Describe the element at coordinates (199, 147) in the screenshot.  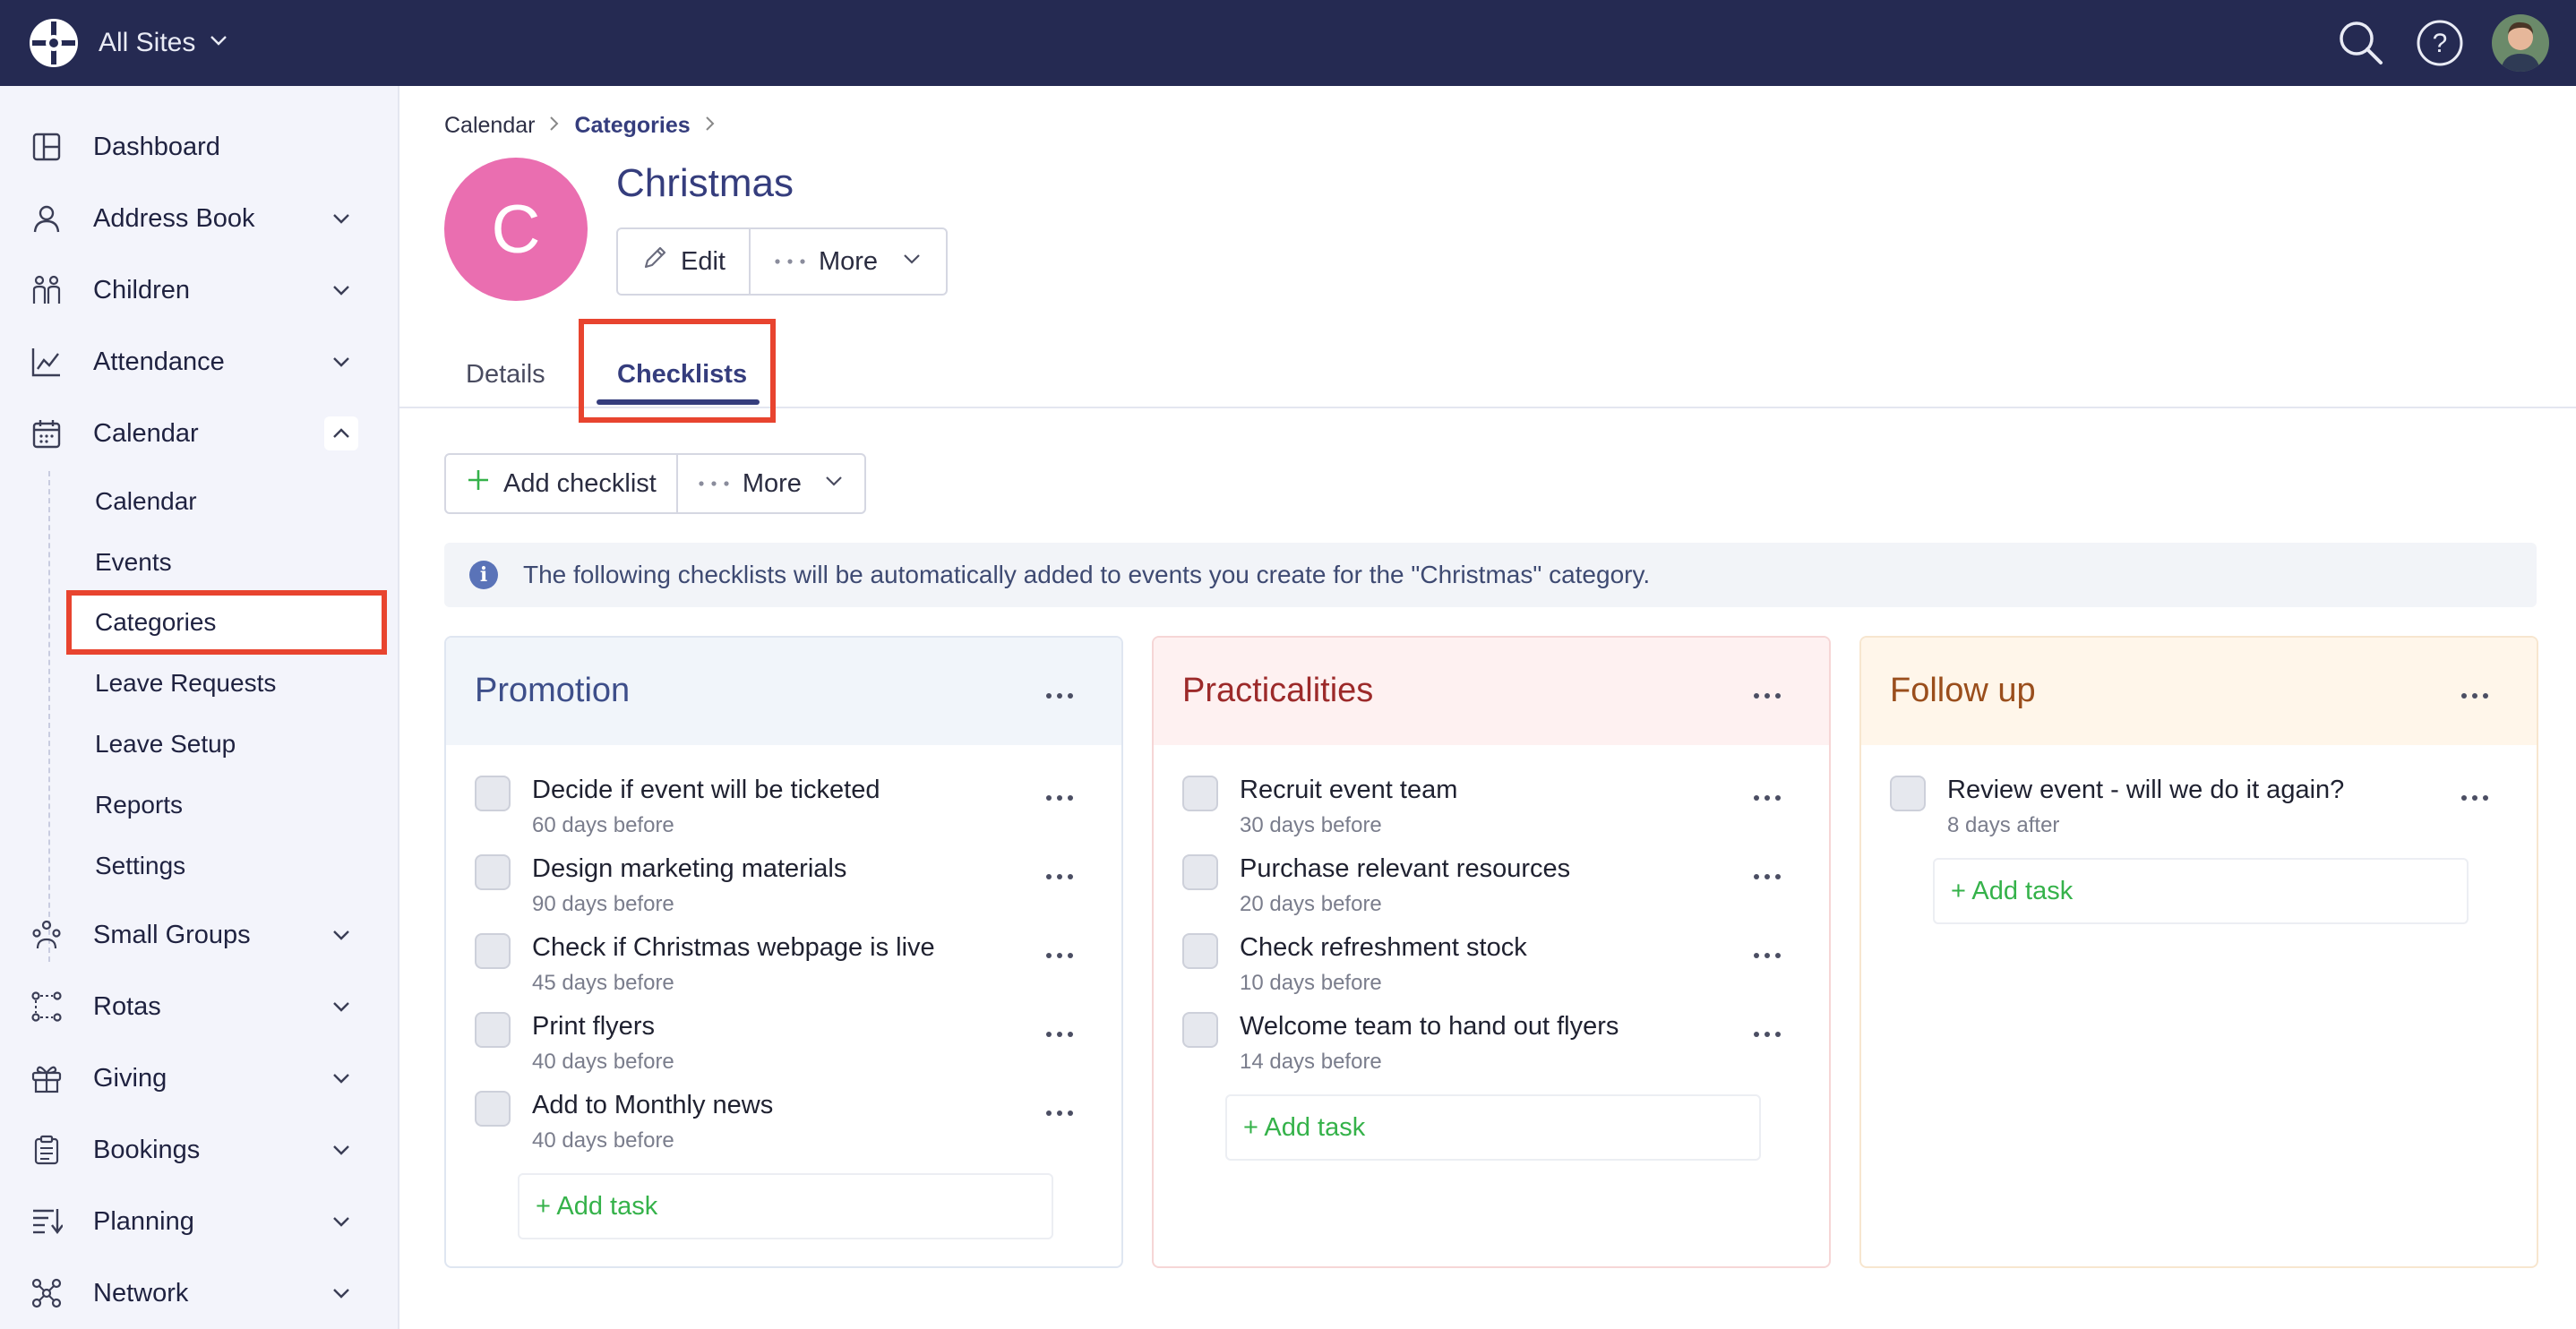
I see `sidebar-item-dashboard: Dashboard` at that location.